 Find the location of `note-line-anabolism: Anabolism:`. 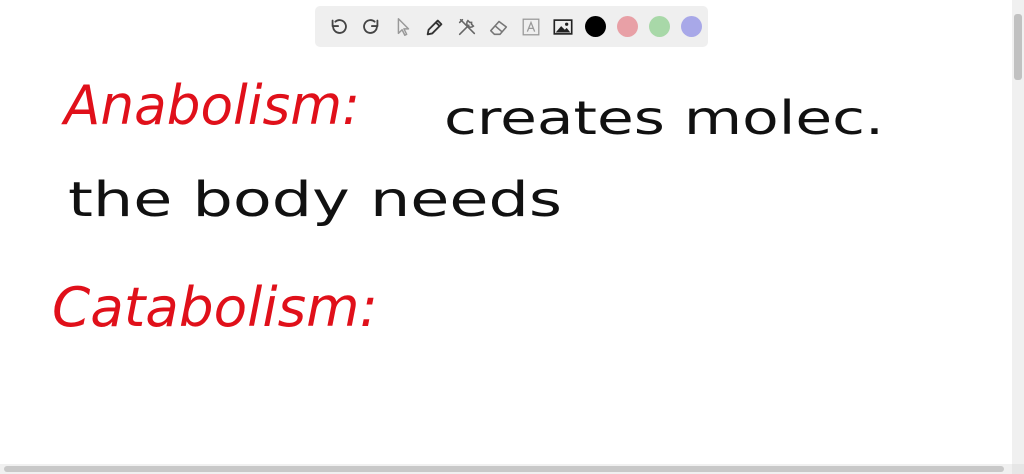

note-line-anabolism: Anabolism: is located at coordinates (210, 105).